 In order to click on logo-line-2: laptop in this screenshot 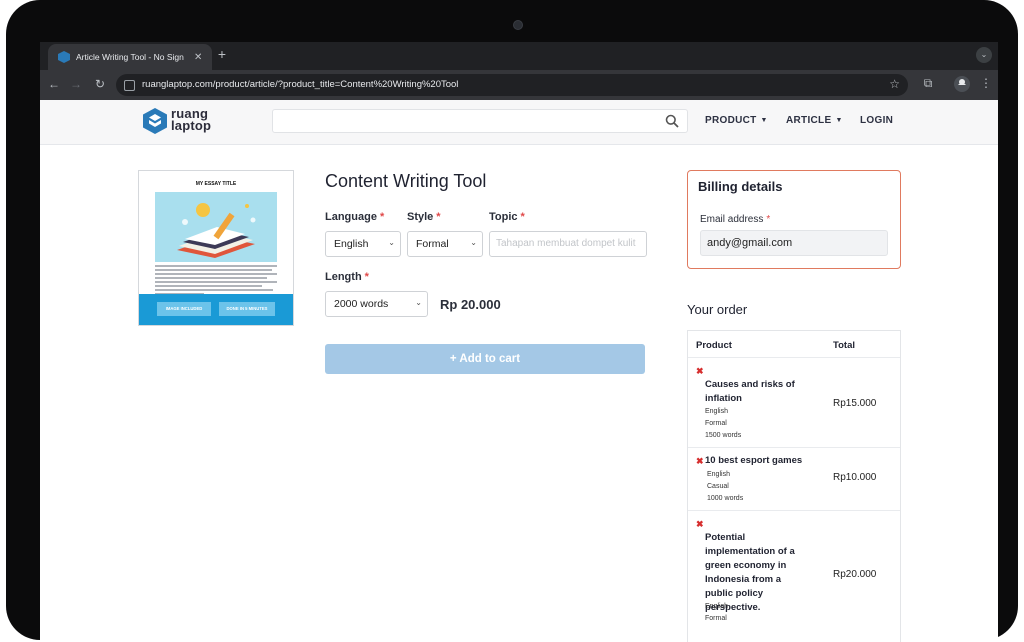, I will do `click(191, 125)`.